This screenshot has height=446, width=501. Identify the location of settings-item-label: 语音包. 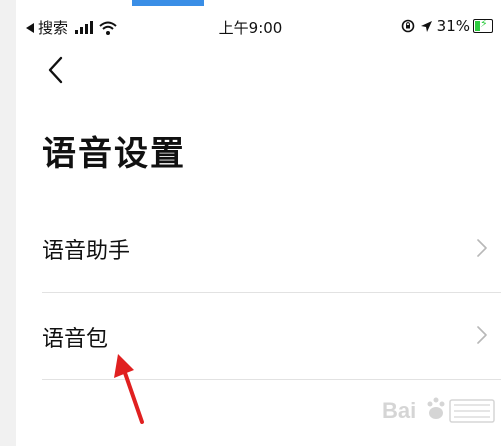
(75, 339).